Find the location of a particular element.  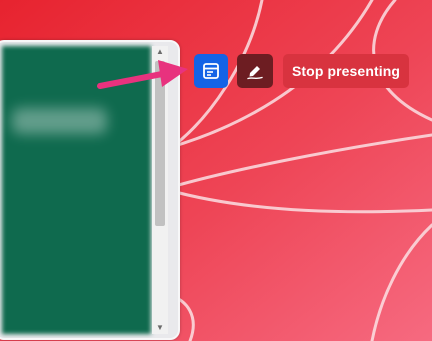

scrollbar-thumb is located at coordinates (160, 143).